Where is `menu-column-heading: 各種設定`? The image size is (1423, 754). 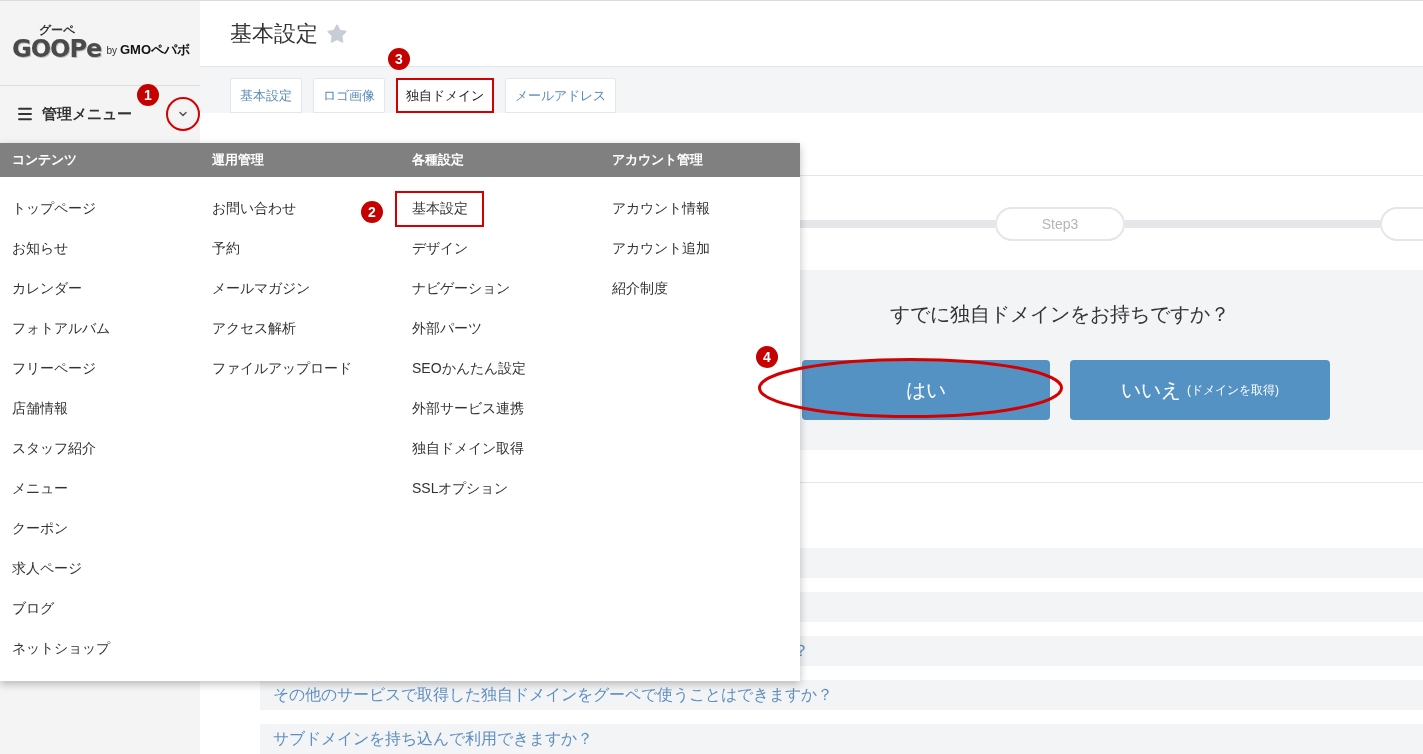 menu-column-heading: 各種設定 is located at coordinates (438, 160).